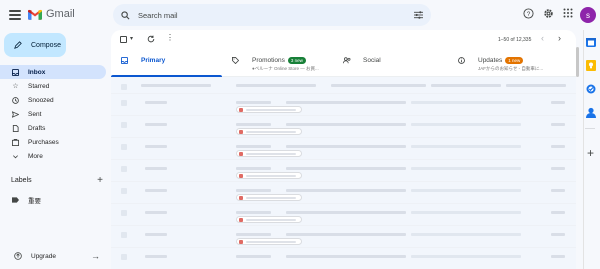 Image resolution: width=600 pixels, height=269 pixels. I want to click on sidebar-label-text: 重要, so click(34, 201).